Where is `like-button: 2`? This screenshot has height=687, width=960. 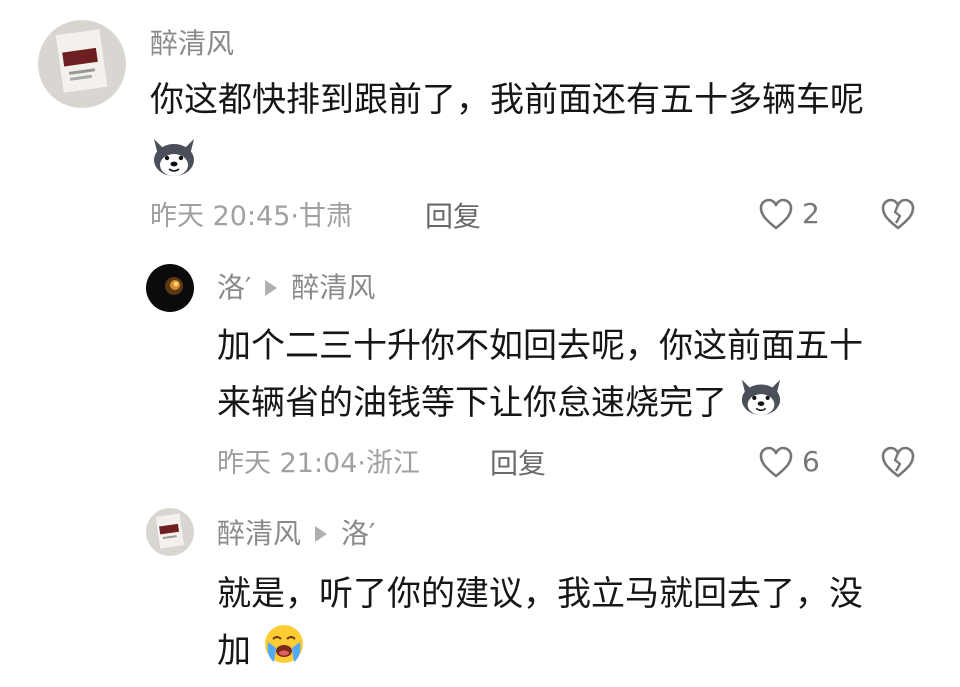
like-button: 2 is located at coordinates (789, 214).